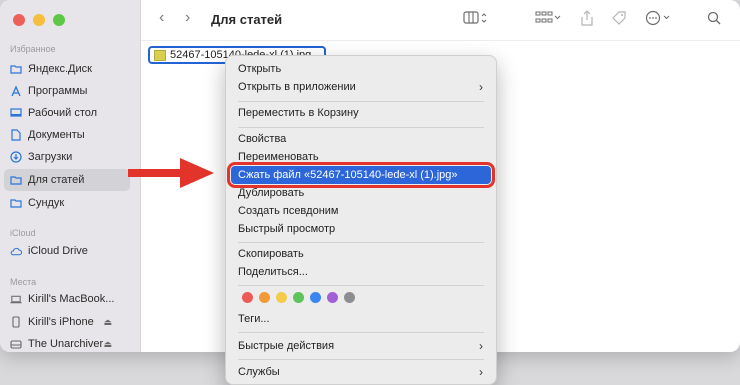  I want to click on sidebar-item-applications: Программы, so click(67, 91).